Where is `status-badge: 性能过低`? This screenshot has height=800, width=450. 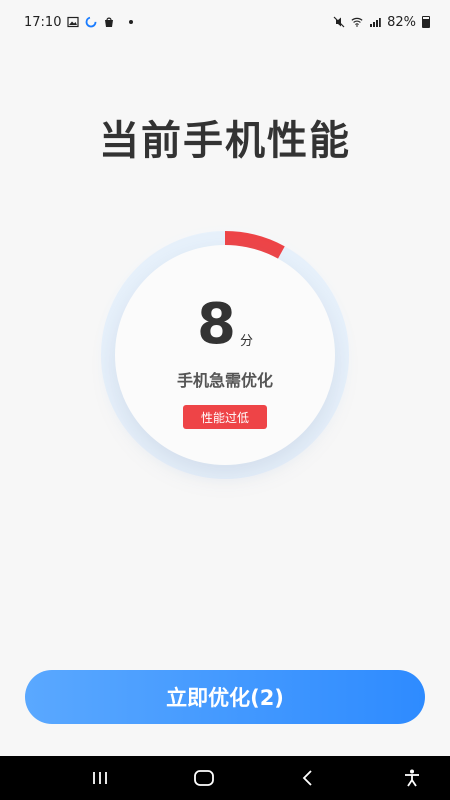 status-badge: 性能过低 is located at coordinates (225, 417).